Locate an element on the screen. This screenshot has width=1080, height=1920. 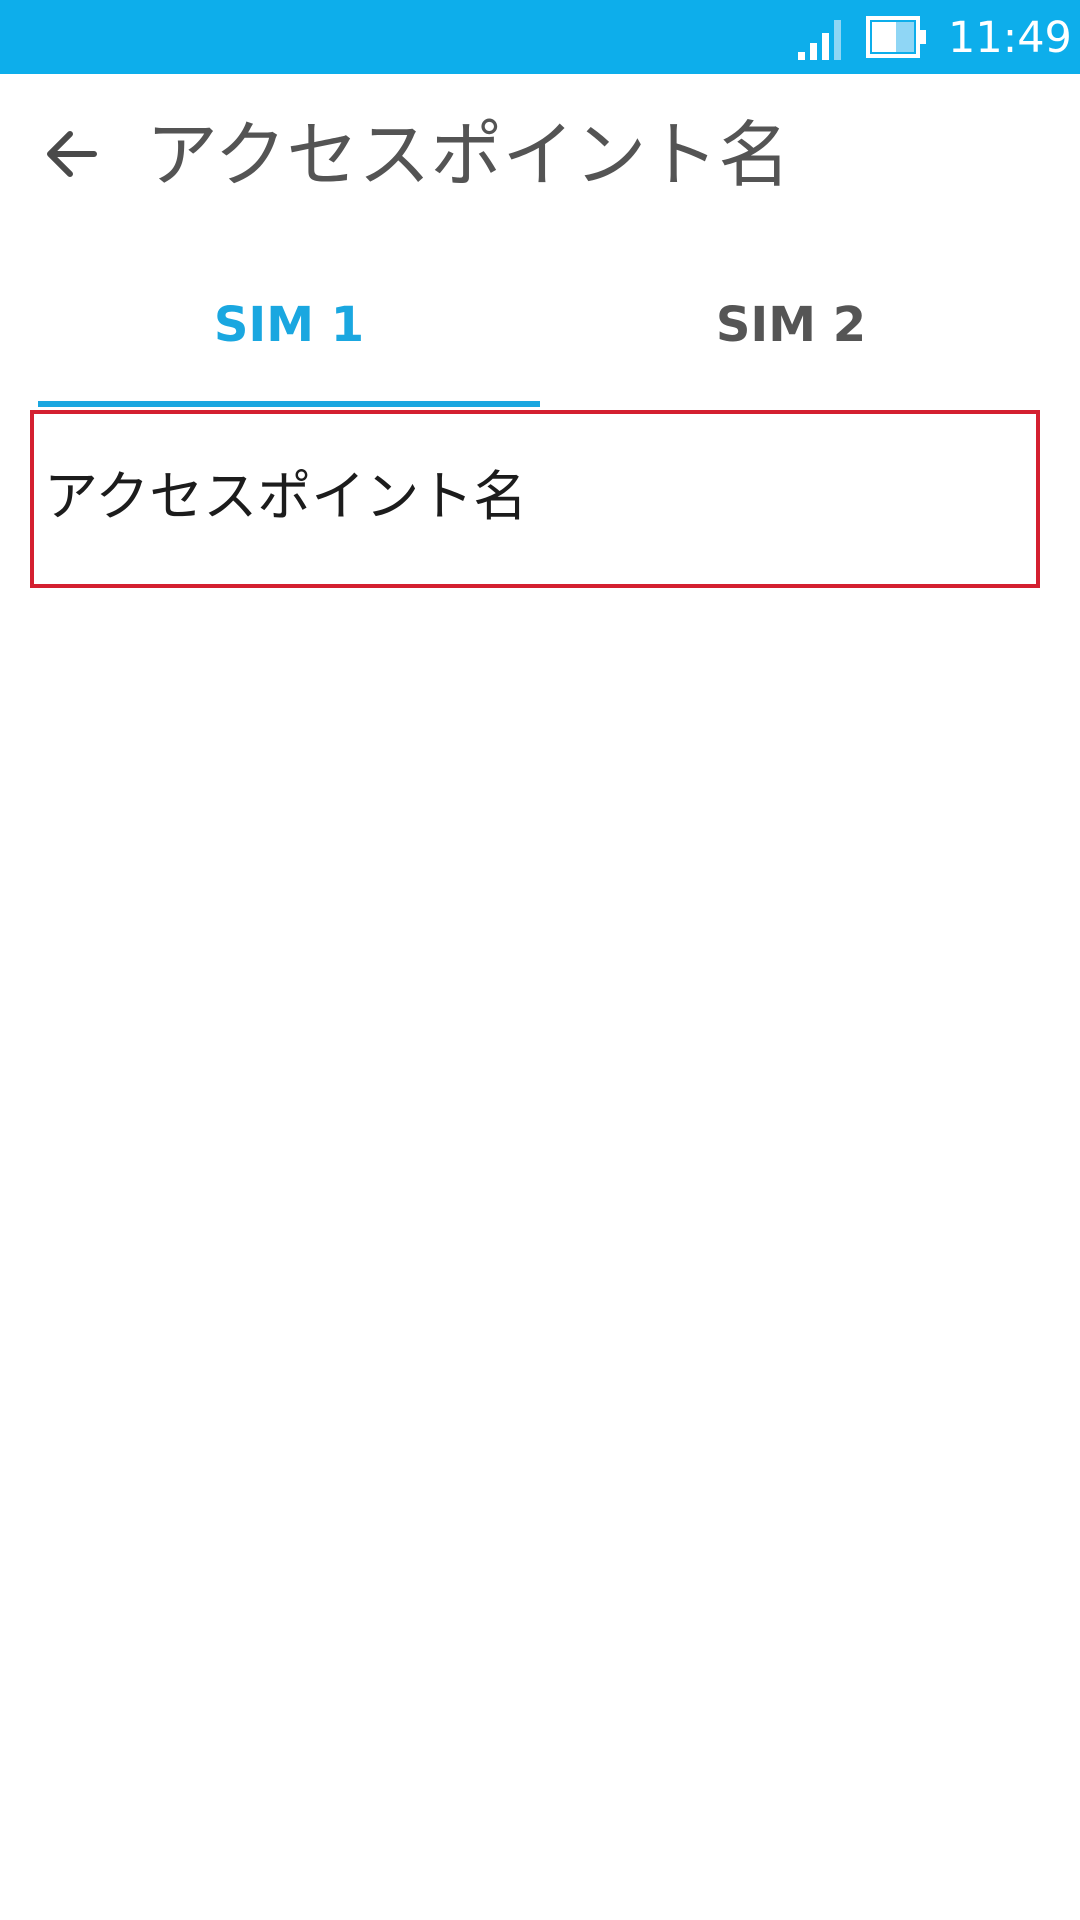
back-button is located at coordinates (72, 154).